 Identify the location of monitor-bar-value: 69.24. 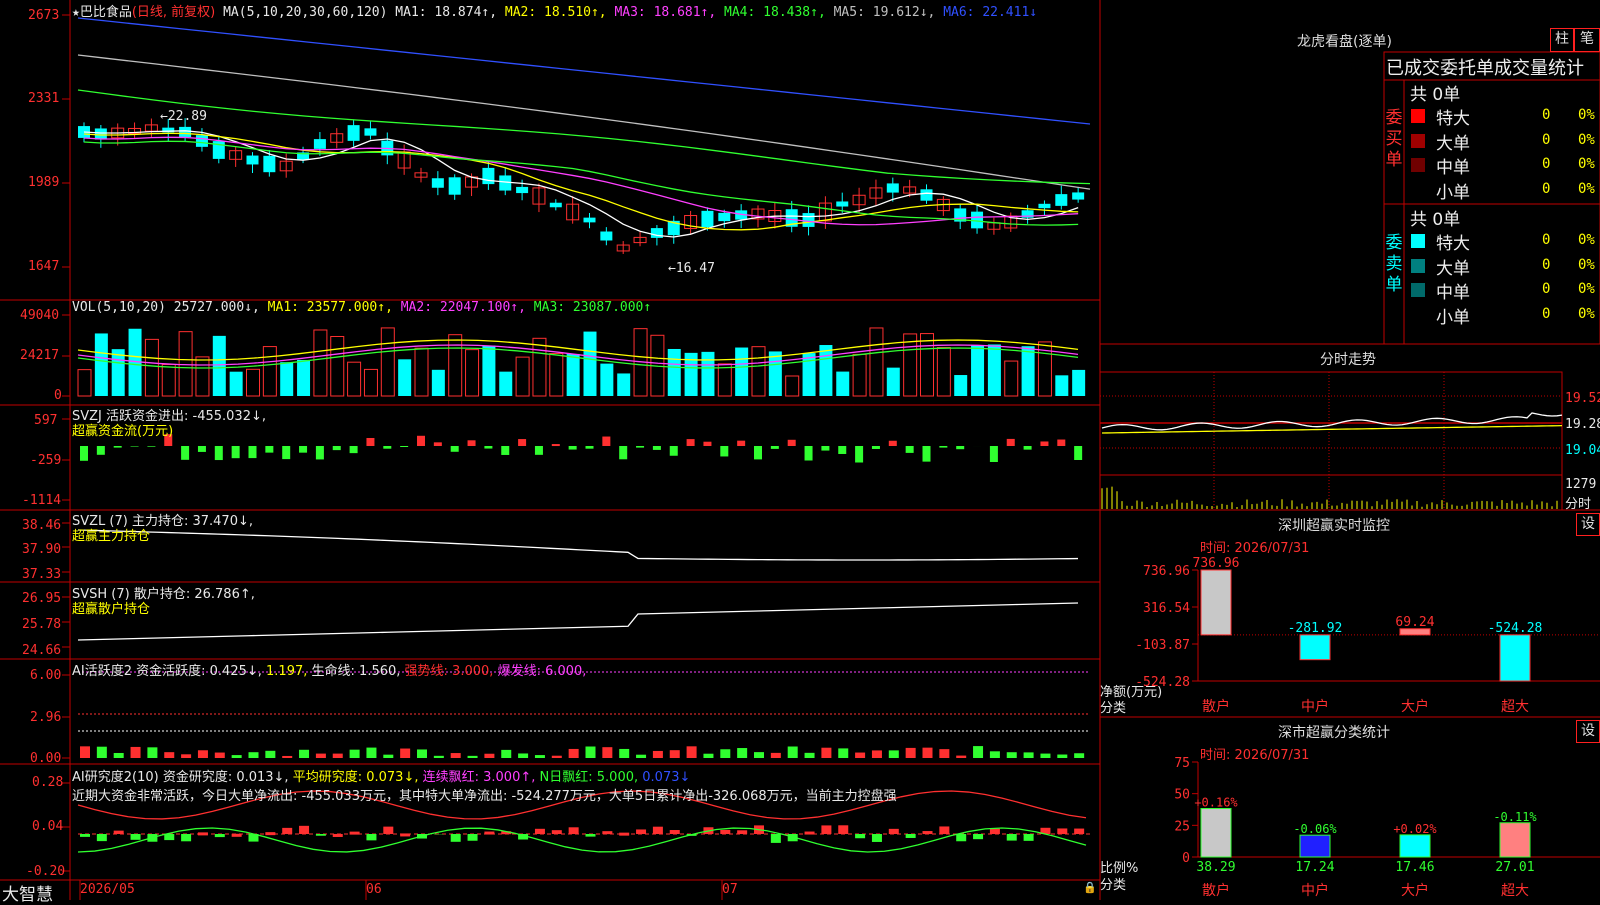
(1414, 622).